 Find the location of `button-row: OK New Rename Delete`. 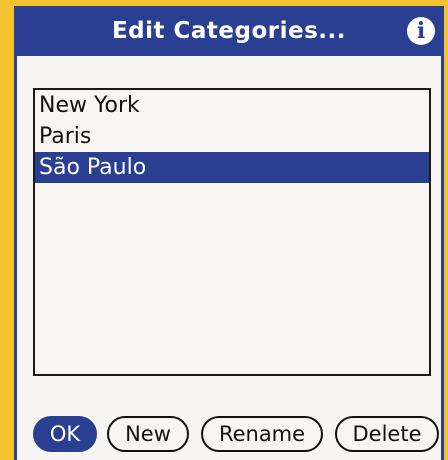

button-row: OK New Rename Delete is located at coordinates (237, 436).